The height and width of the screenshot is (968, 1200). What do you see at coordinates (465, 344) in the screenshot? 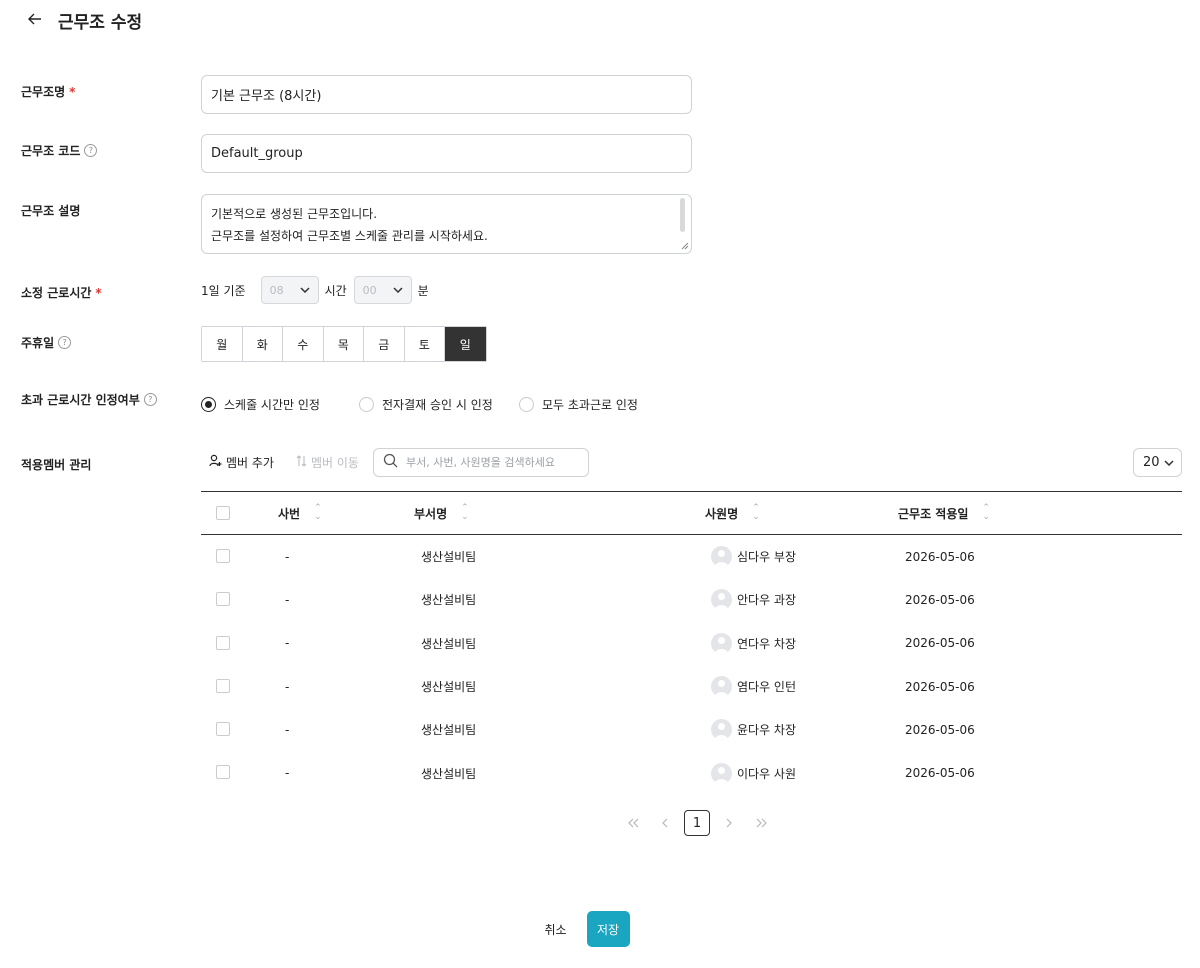
I see `day-sun: 일` at bounding box center [465, 344].